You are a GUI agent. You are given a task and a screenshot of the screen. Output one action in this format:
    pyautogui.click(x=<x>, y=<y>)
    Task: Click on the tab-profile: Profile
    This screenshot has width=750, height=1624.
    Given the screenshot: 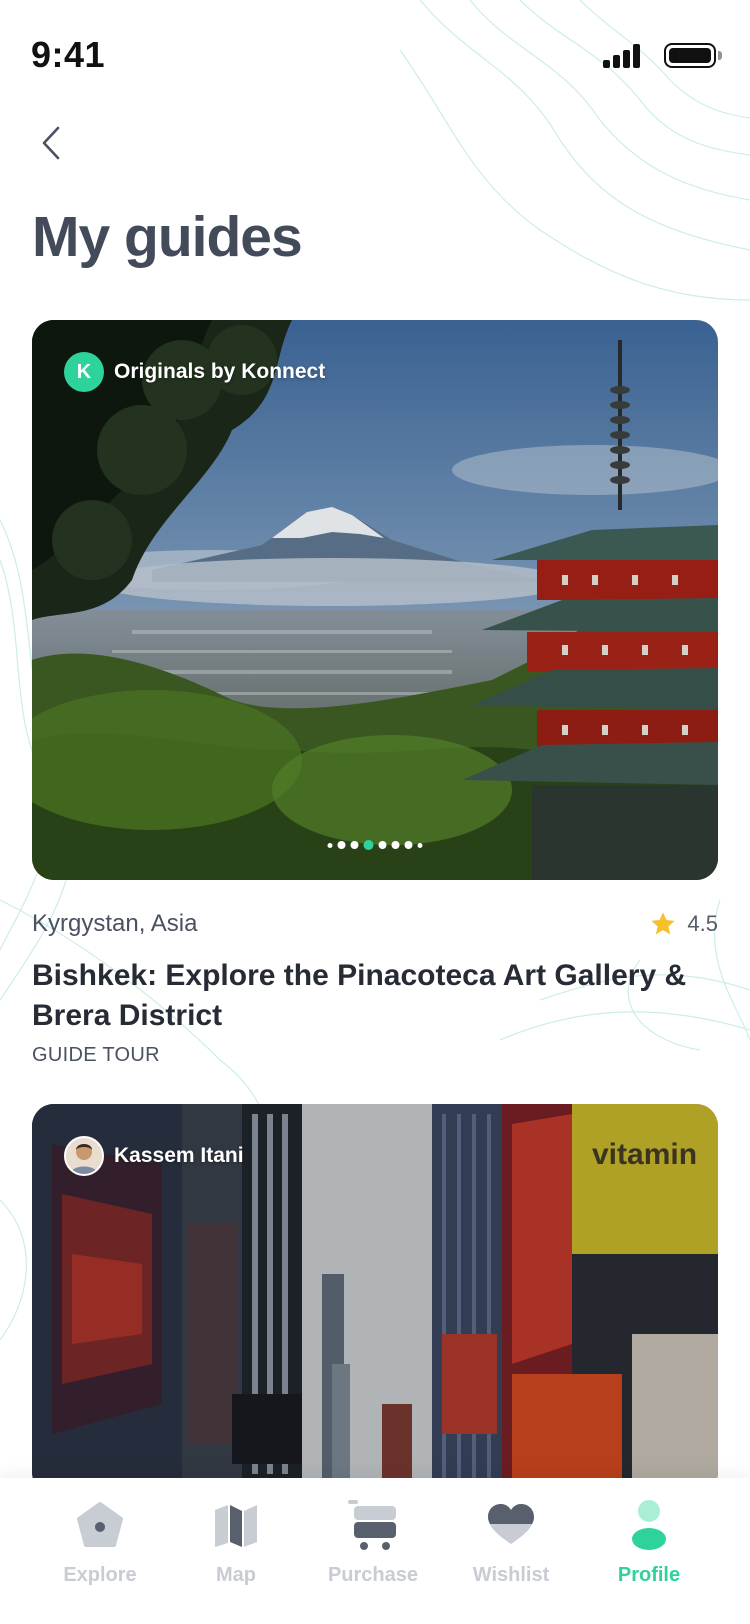 What is the action you would take?
    pyautogui.click(x=649, y=1553)
    